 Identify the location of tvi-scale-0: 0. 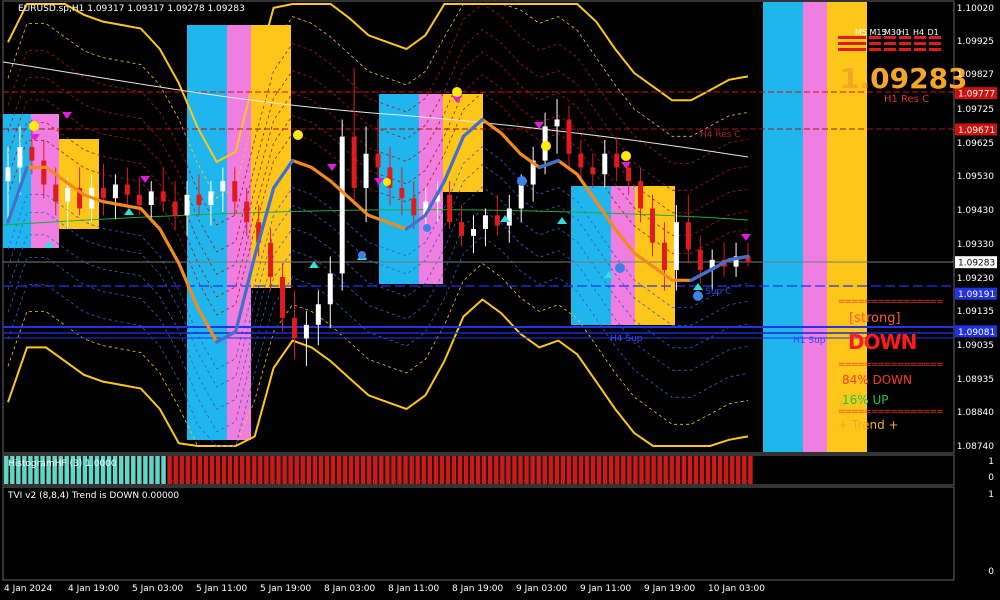
(991, 572).